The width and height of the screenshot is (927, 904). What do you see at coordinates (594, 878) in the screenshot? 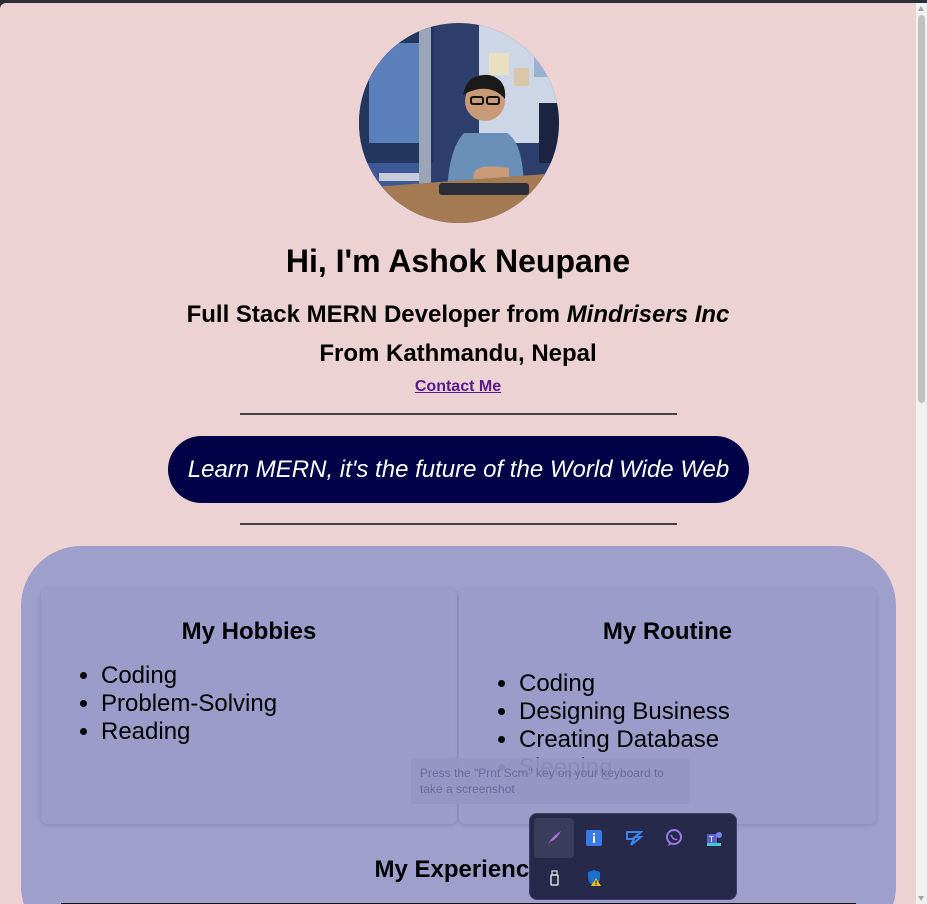
I see `defender-warning-icon` at bounding box center [594, 878].